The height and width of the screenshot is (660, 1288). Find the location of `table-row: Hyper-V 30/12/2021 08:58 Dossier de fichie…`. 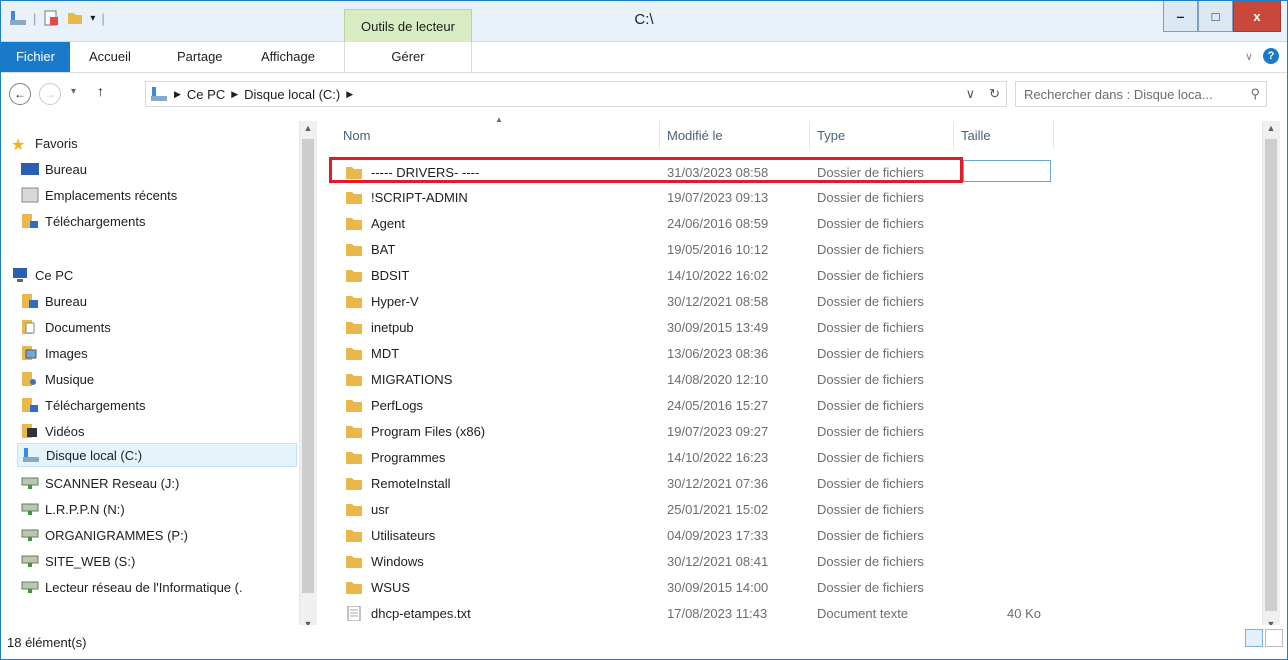

table-row: Hyper-V 30/12/2021 08:58 Dossier de fichie… is located at coordinates (696, 301).